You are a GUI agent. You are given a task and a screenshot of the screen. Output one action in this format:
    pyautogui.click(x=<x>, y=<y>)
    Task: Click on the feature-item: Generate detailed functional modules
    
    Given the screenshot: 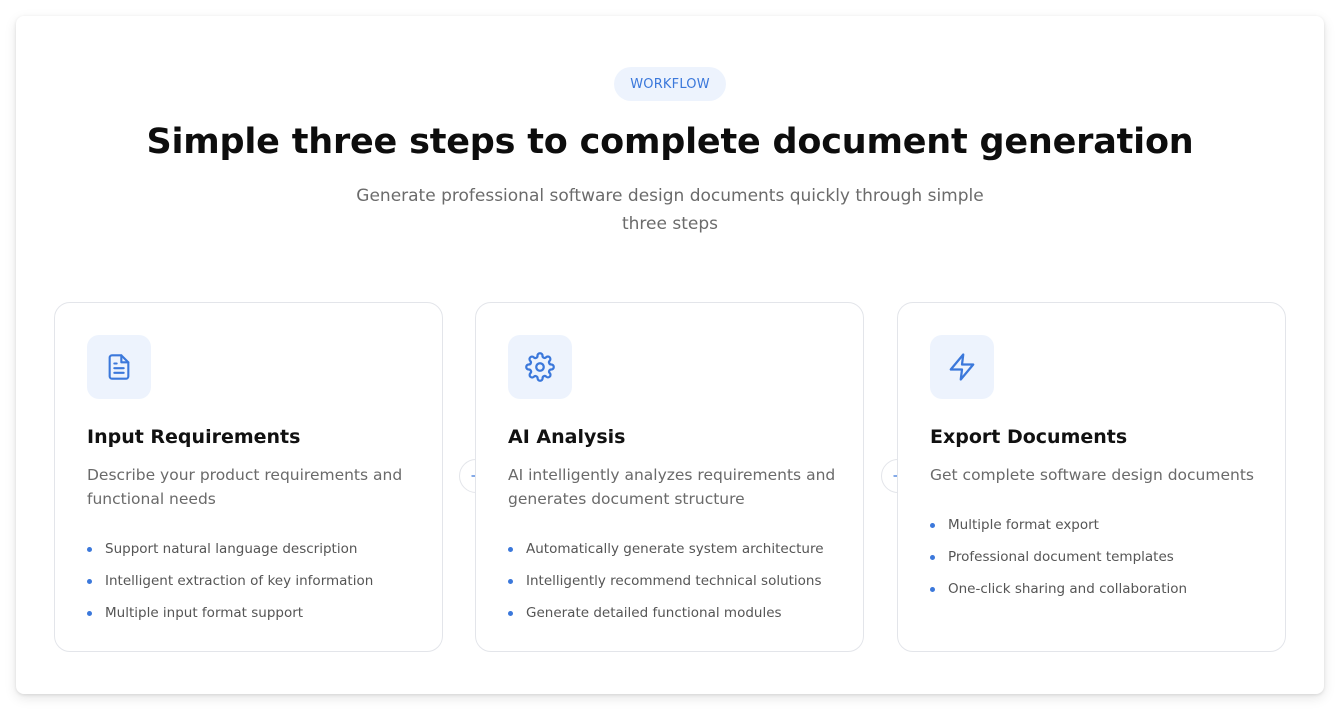 What is the action you would take?
    pyautogui.click(x=666, y=613)
    